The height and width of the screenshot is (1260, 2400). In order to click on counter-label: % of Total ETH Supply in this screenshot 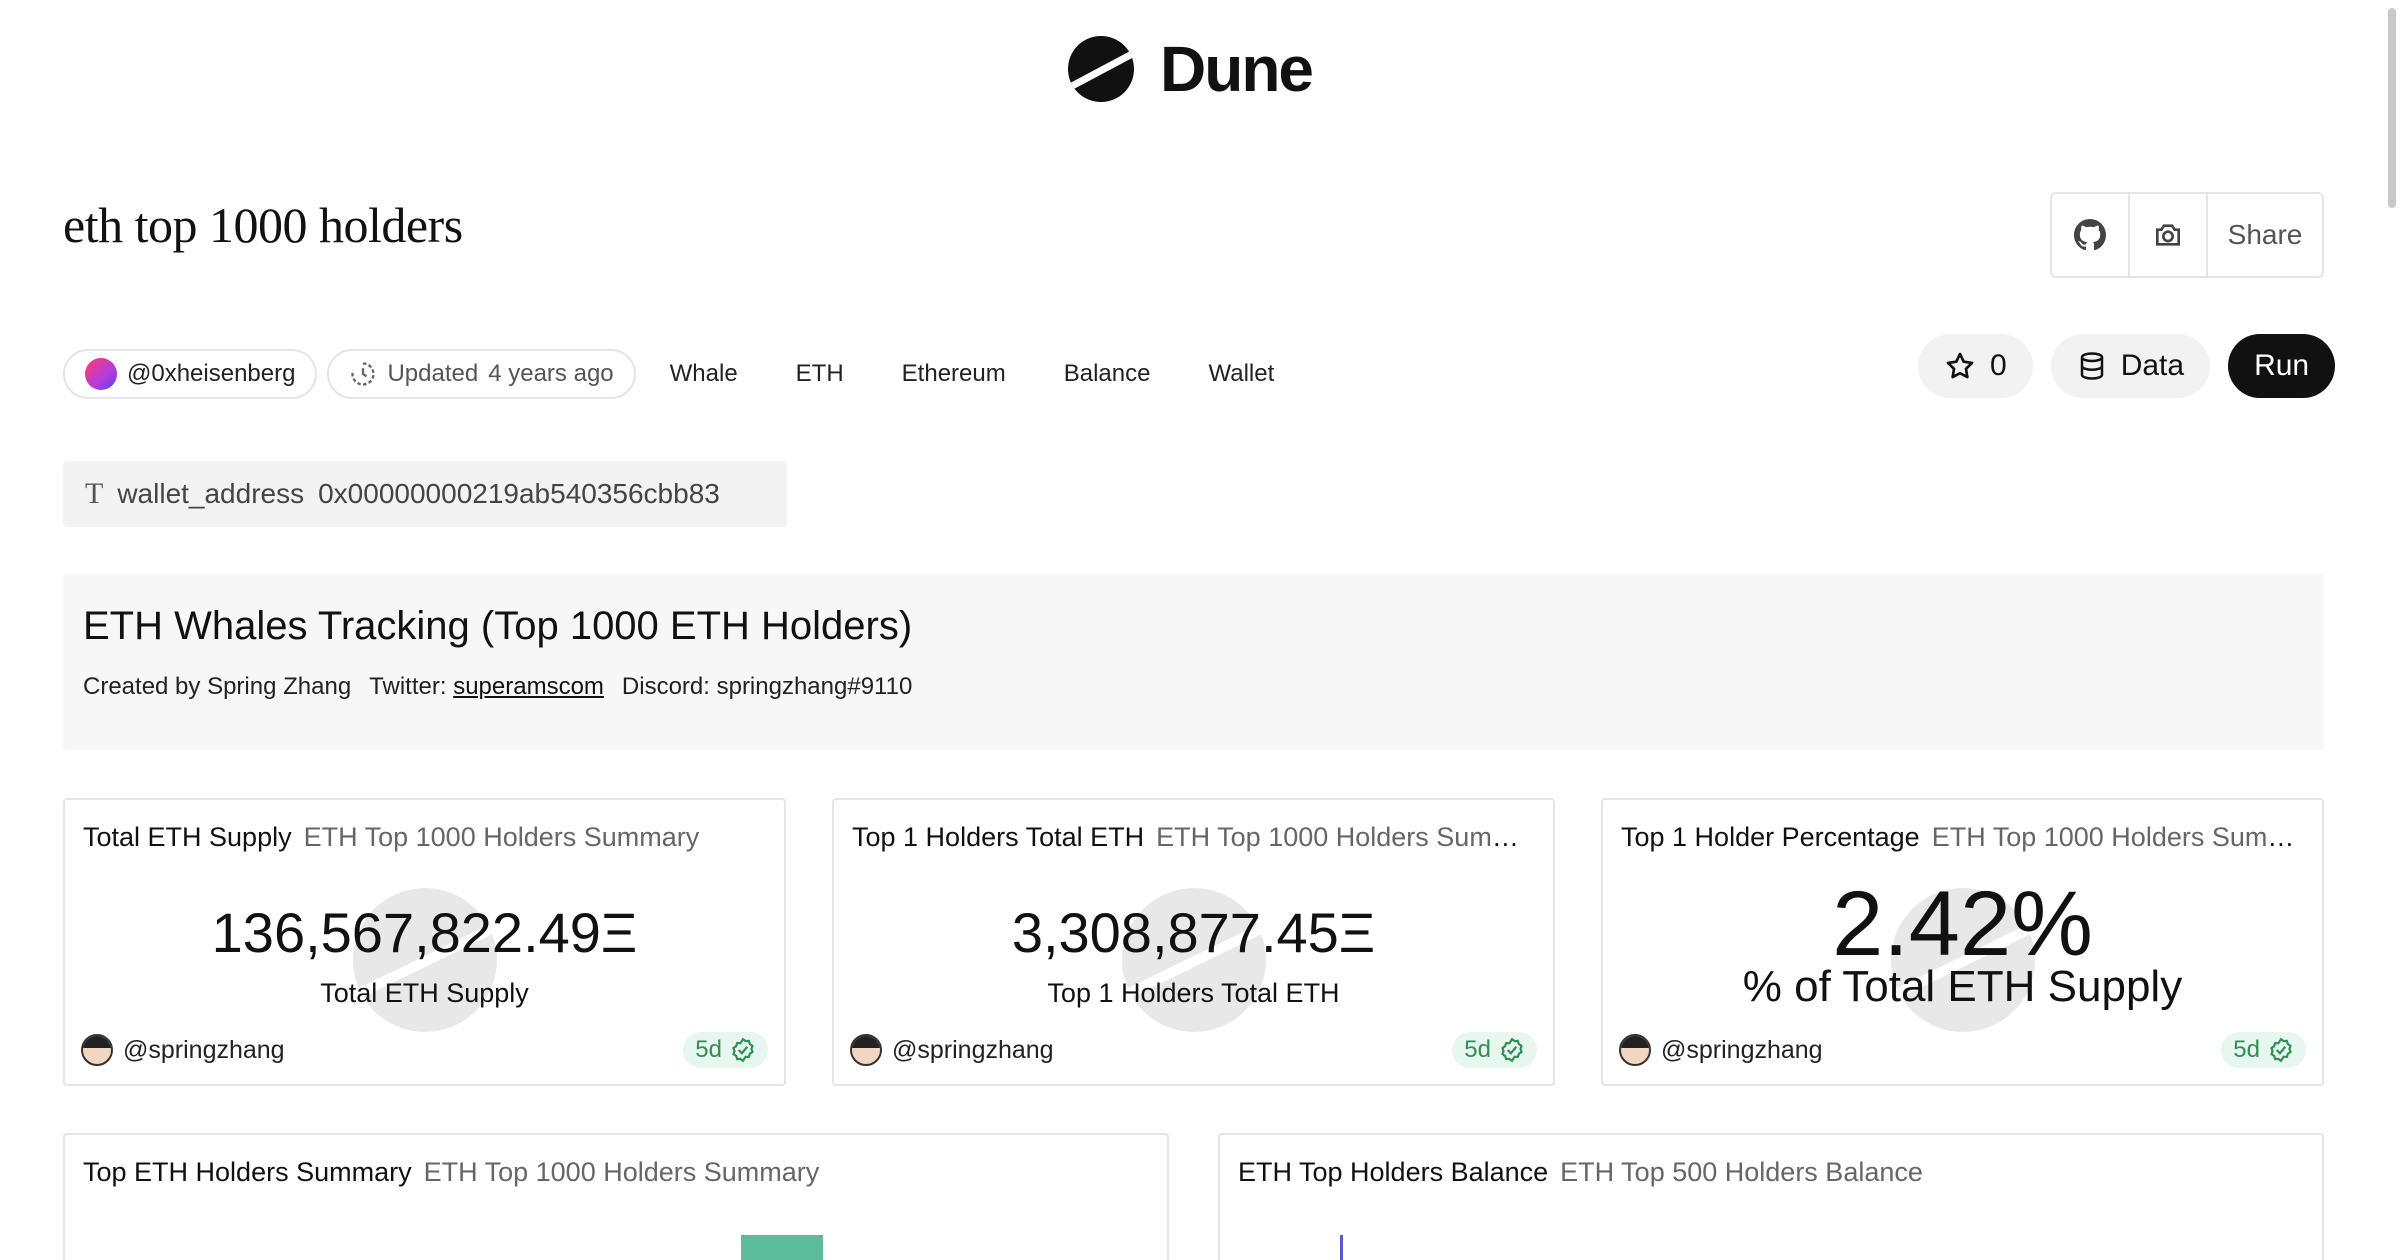, I will do `click(1962, 986)`.